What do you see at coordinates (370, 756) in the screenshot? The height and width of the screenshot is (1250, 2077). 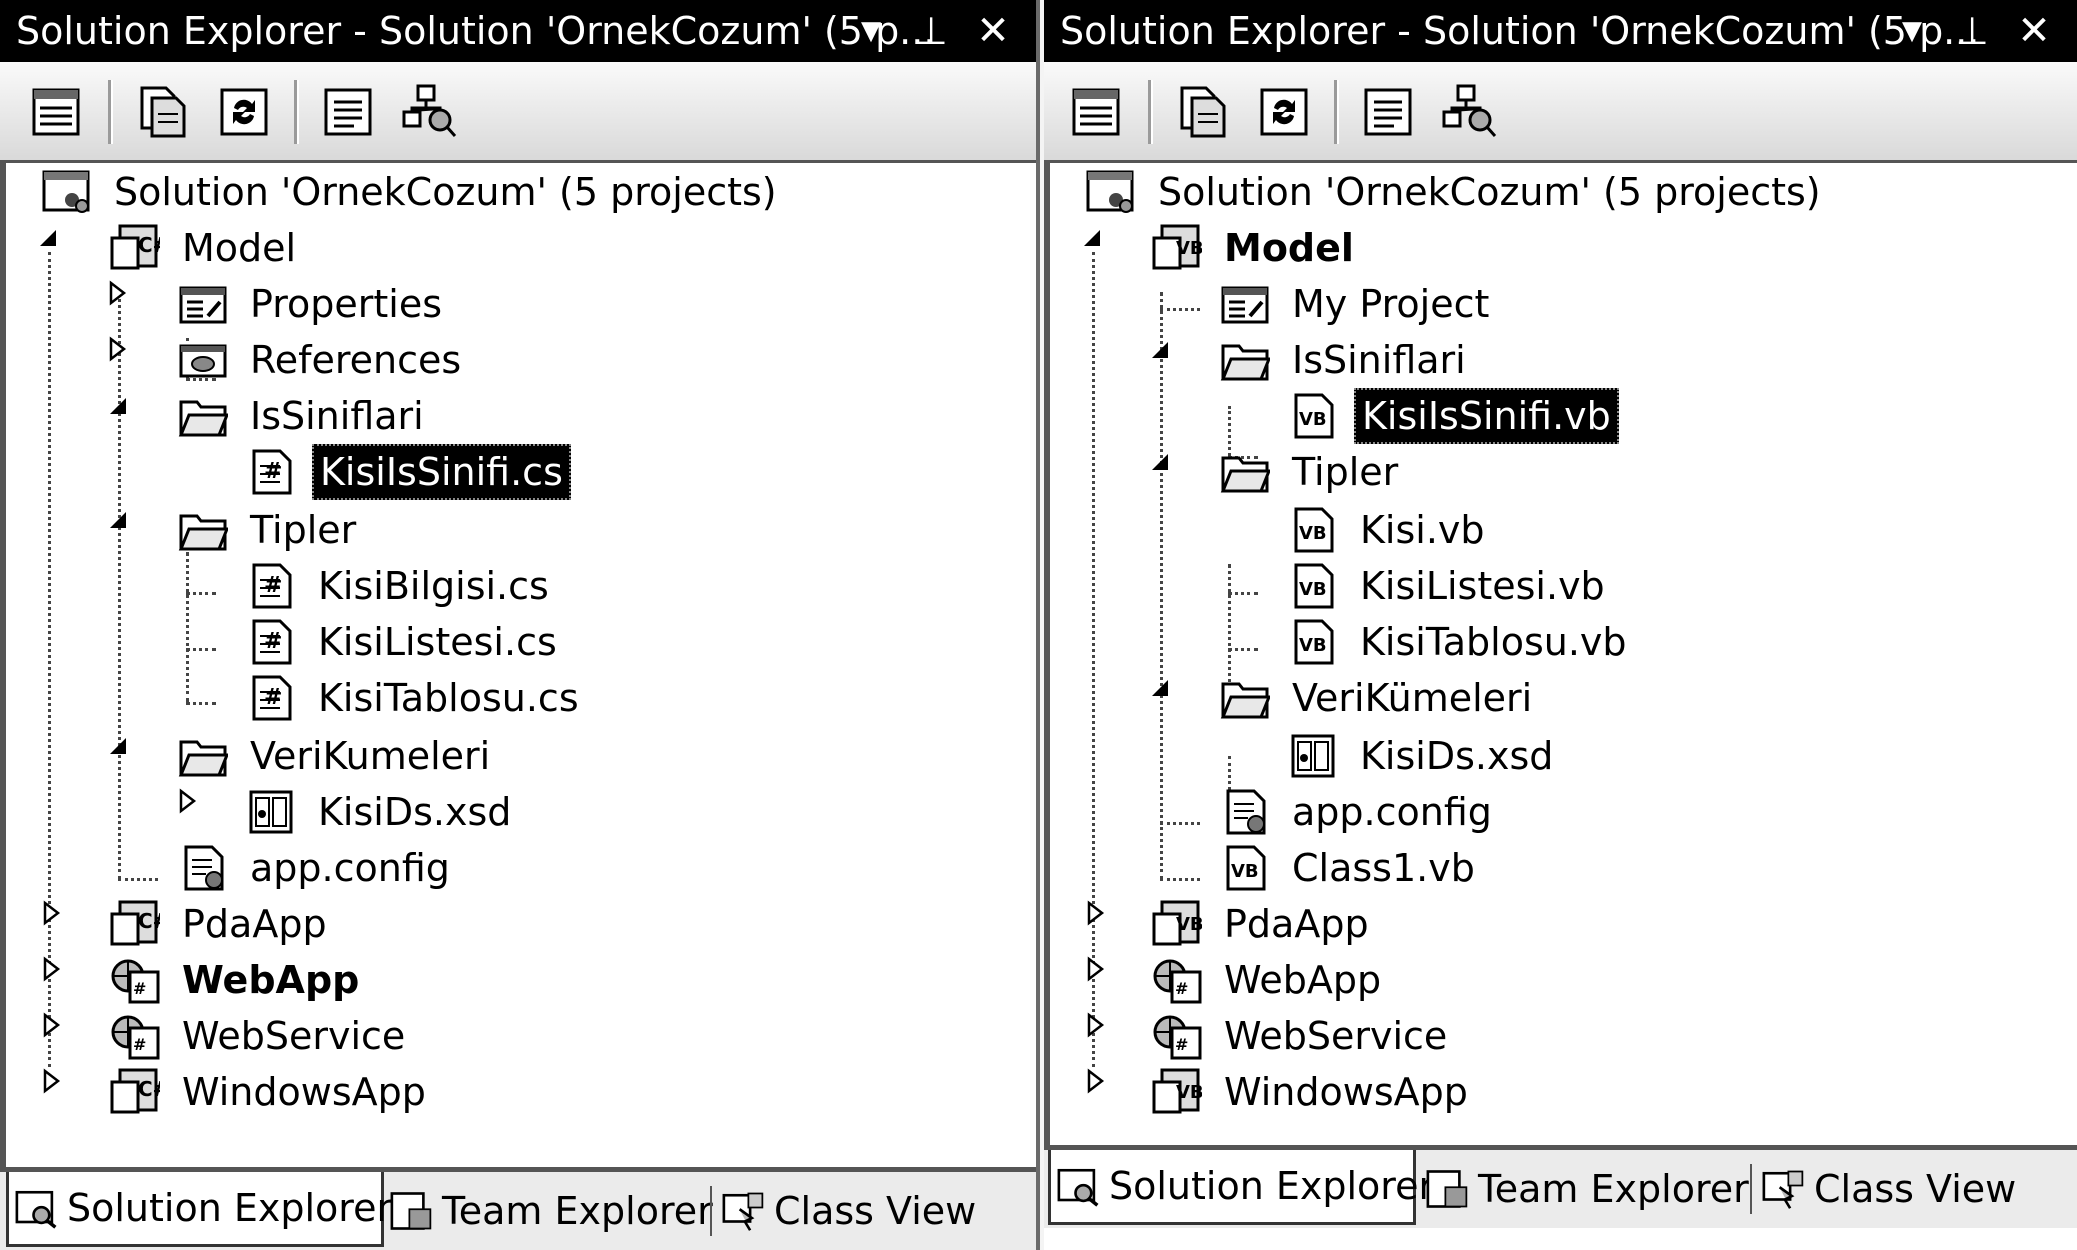 I see `tree-item-label: VeriKumeleri` at bounding box center [370, 756].